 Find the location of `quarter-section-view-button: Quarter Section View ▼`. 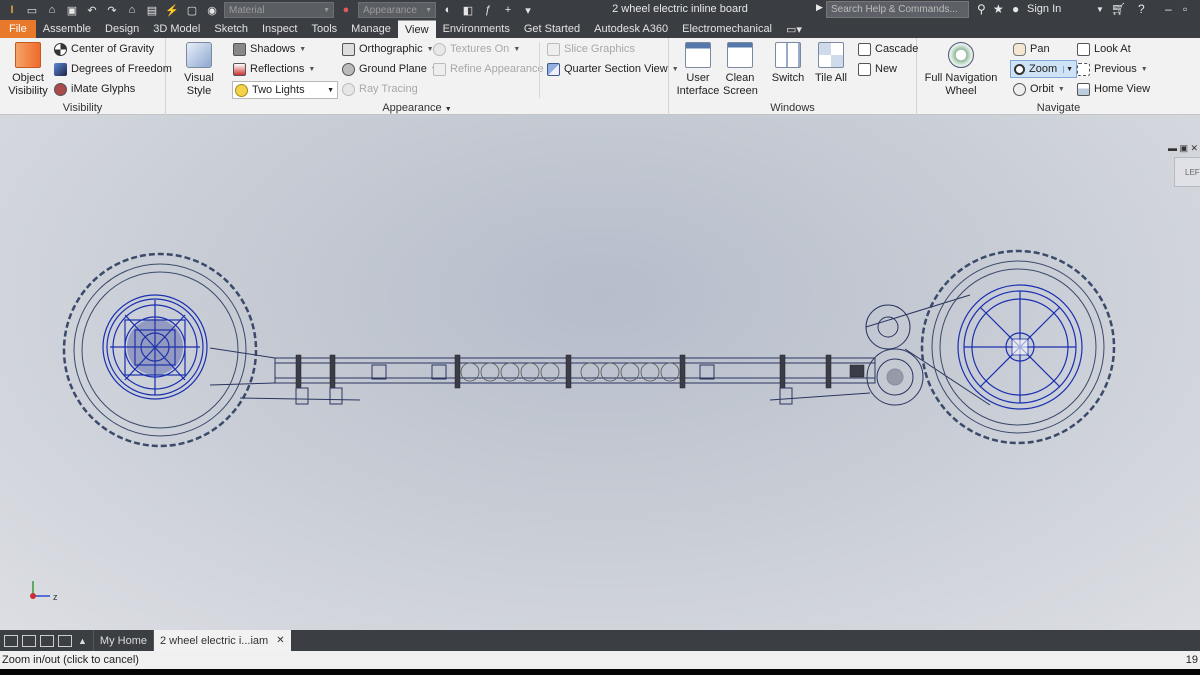

quarter-section-view-button: Quarter Section View ▼ is located at coordinates (613, 69).